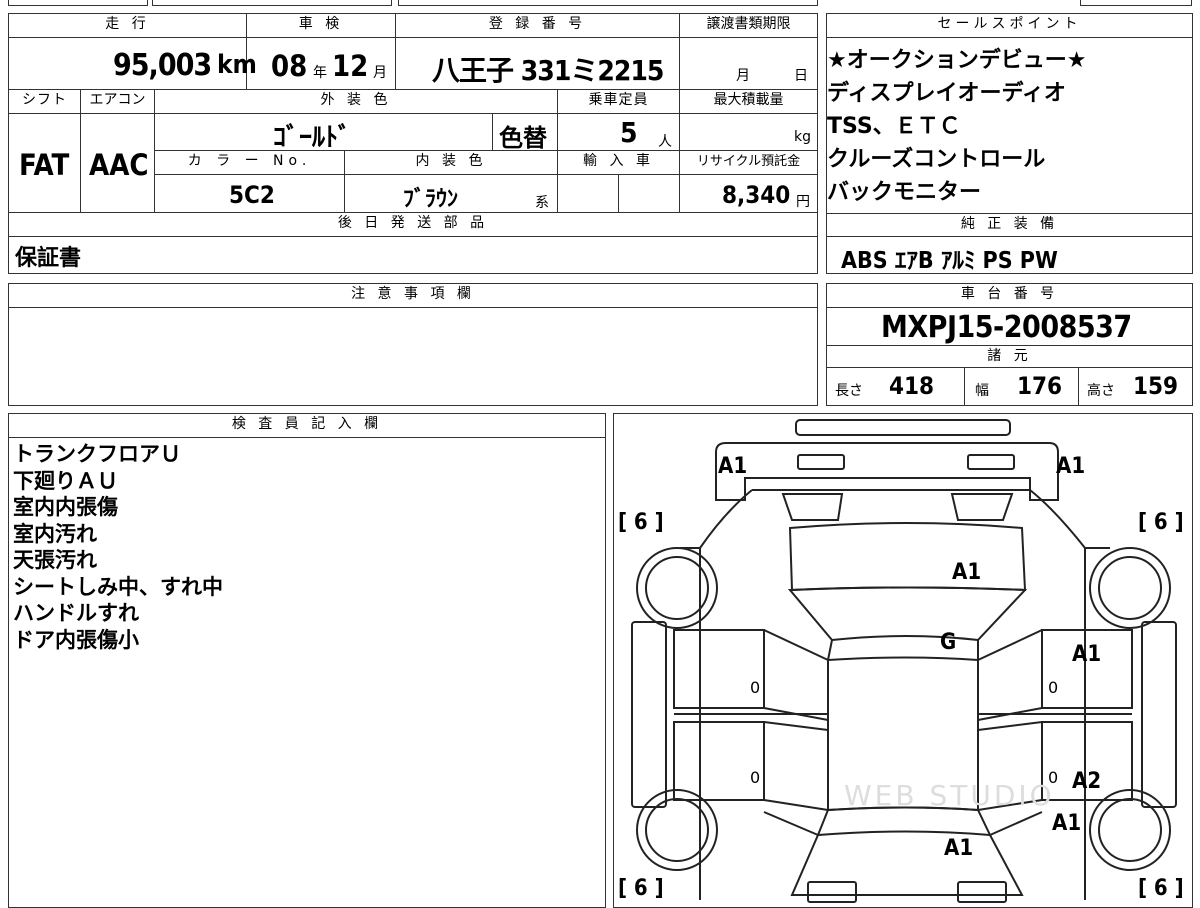 This screenshot has height=908, width=1200. I want to click on spec-width-value: 176, so click(1040, 386).